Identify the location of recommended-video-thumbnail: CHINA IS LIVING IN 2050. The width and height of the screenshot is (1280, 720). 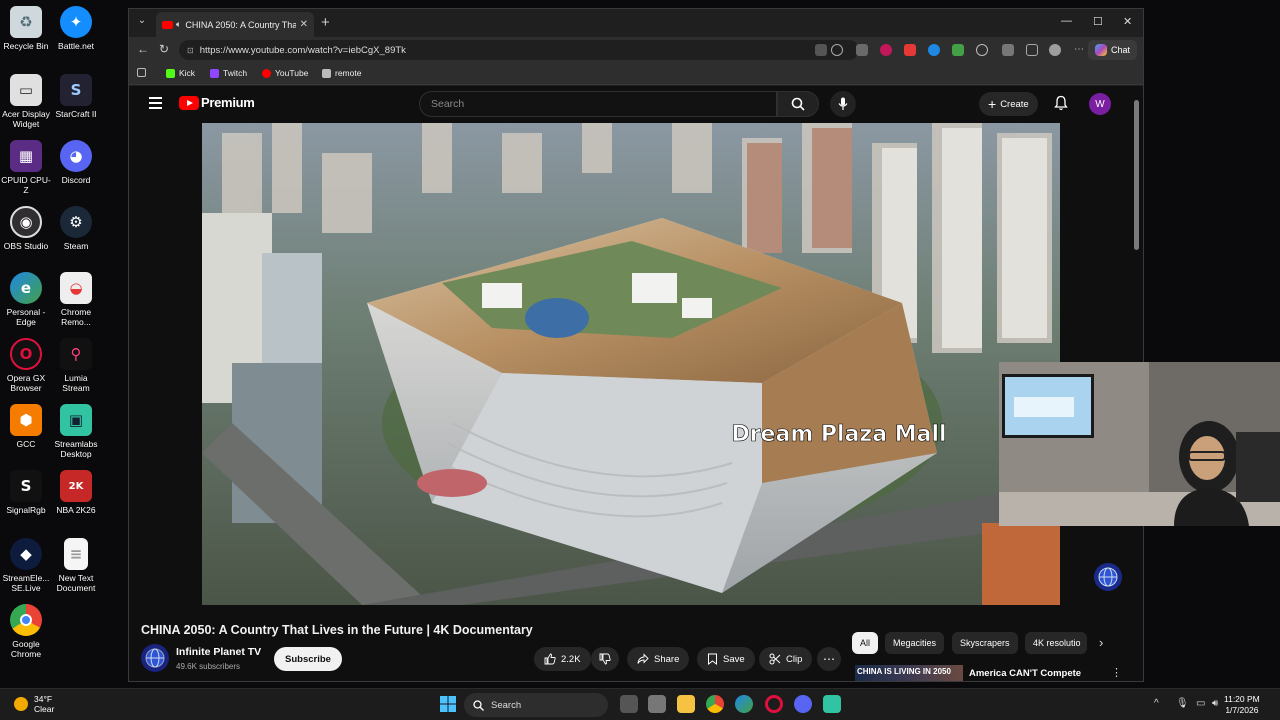
(909, 673).